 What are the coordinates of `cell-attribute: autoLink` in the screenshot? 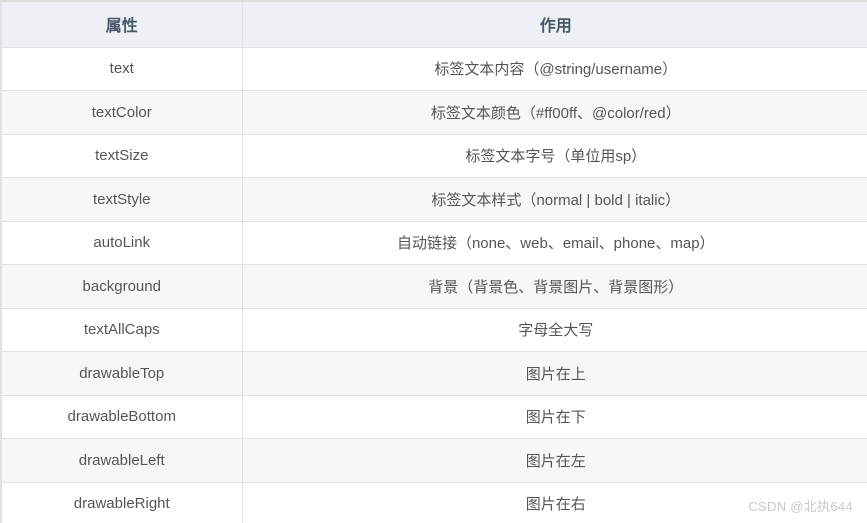 It's located at (122, 243).